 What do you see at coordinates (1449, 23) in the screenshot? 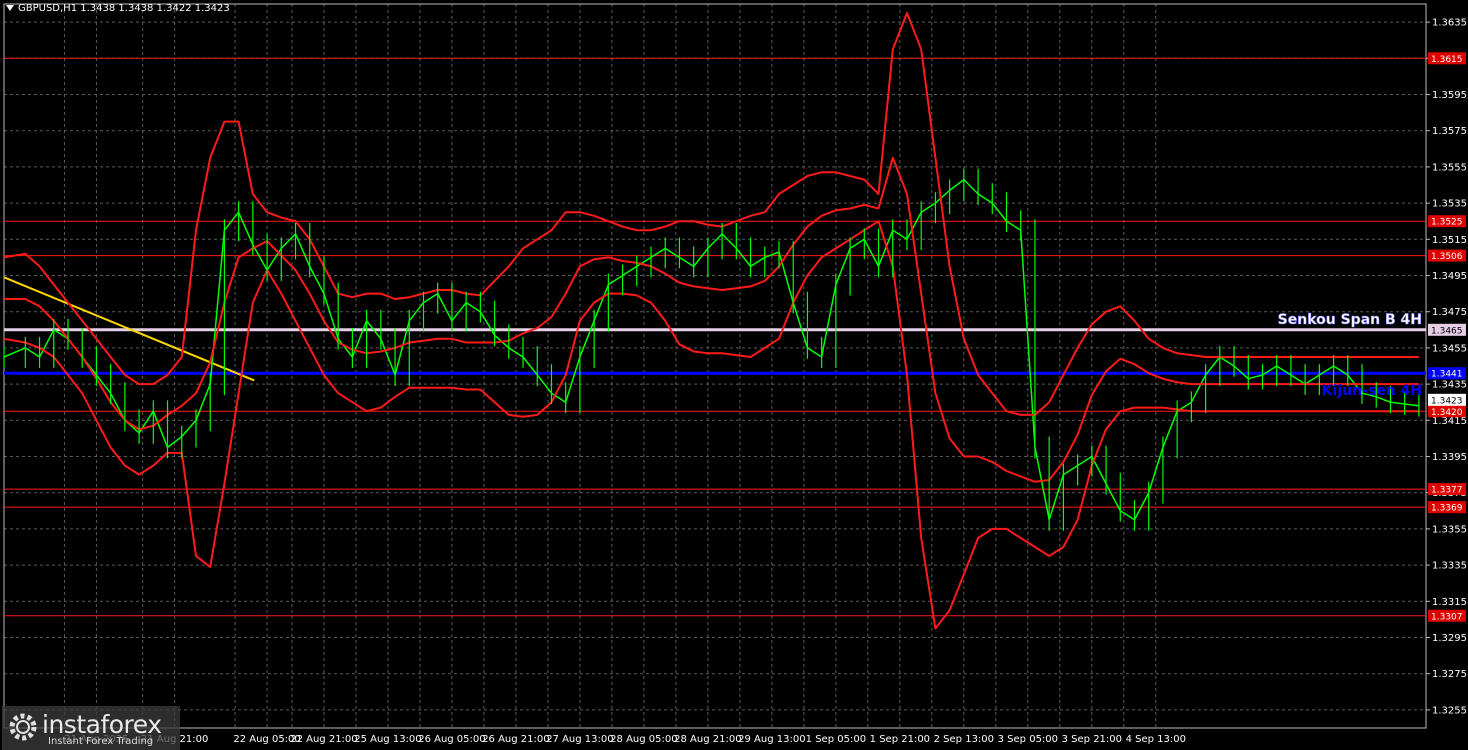
I see `price-tick-label: 1.3635` at bounding box center [1449, 23].